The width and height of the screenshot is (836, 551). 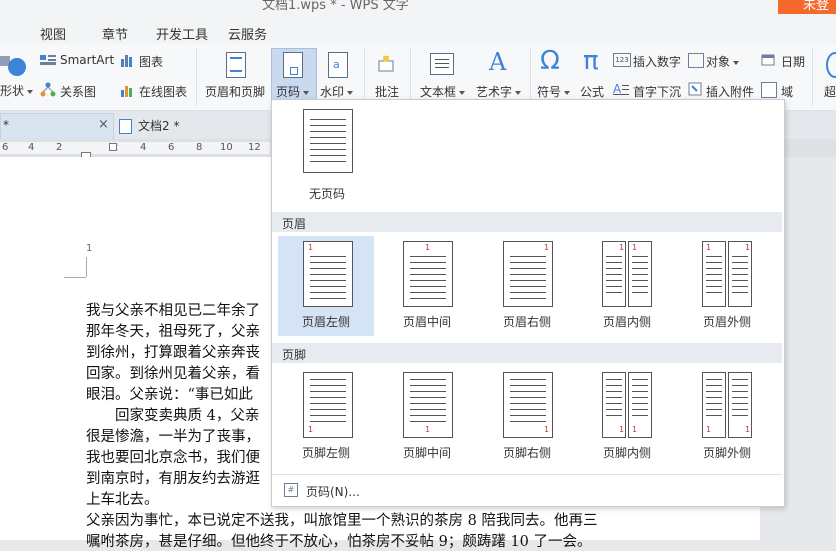 I want to click on smartart-icon, so click(x=48, y=60).